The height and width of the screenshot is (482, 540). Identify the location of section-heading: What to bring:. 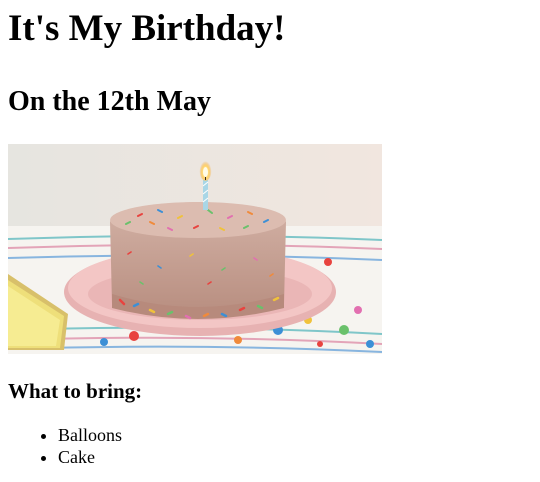
(75, 391).